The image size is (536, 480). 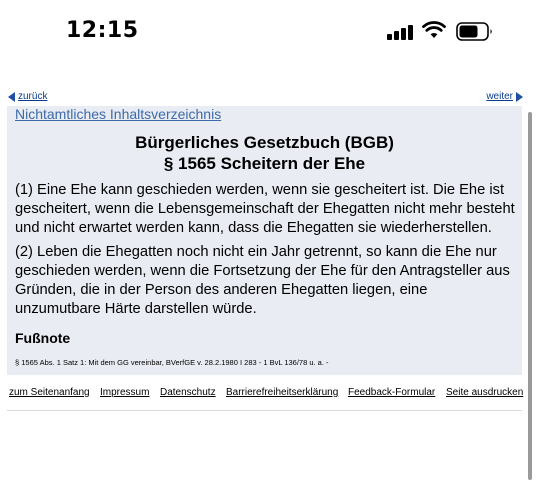 I want to click on toc-link: Nichtamtliches Inhaltsverzeichnis, so click(x=118, y=114).